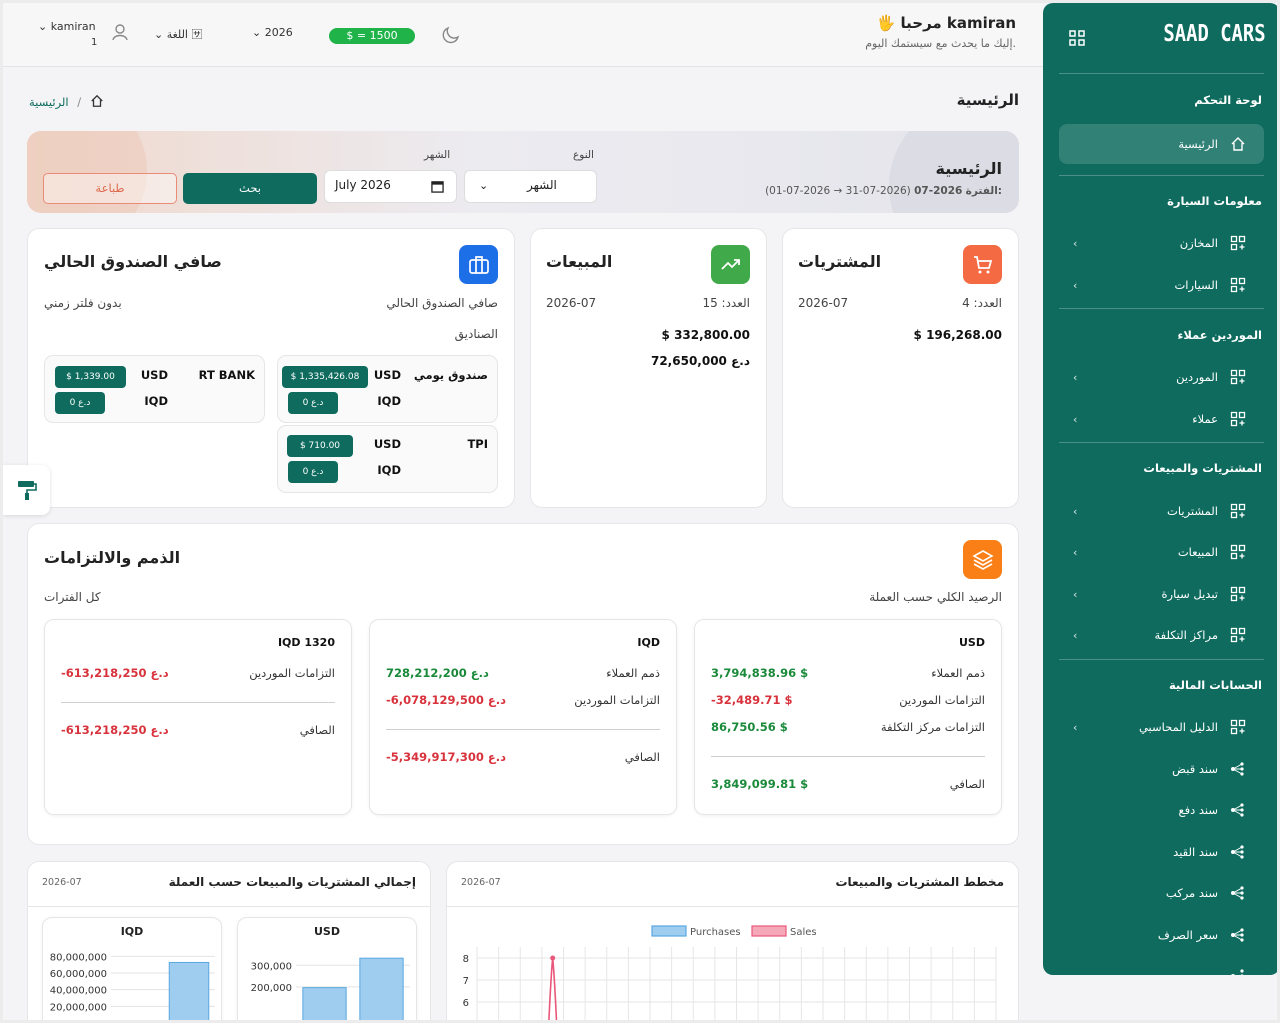  What do you see at coordinates (1161, 810) in the screenshot?
I see `sidebar-item-payment: سند دفع` at bounding box center [1161, 810].